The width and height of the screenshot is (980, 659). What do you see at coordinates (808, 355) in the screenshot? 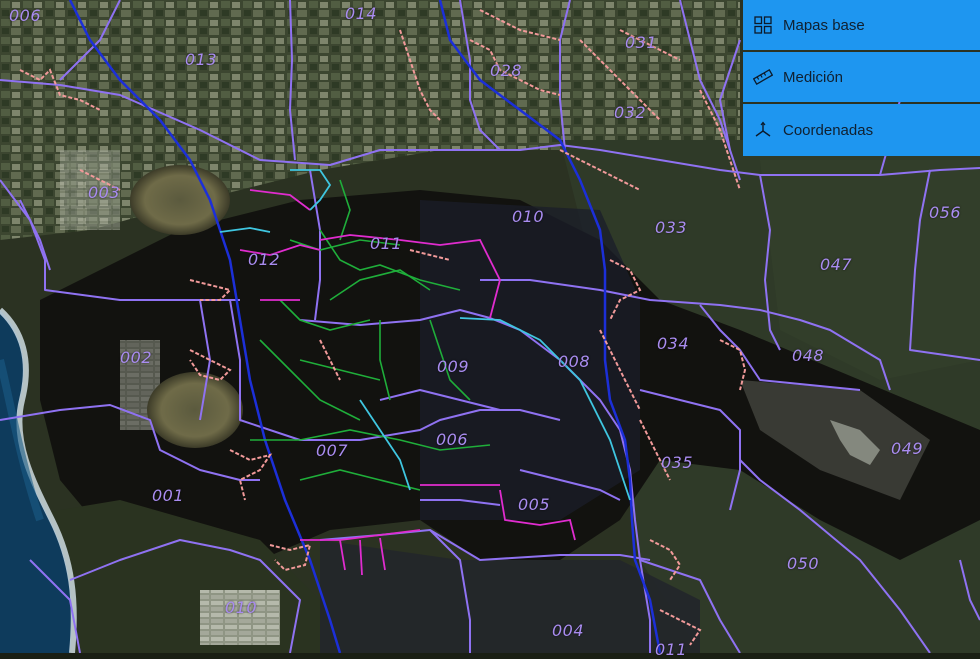
I see `zone-label: 048` at bounding box center [808, 355].